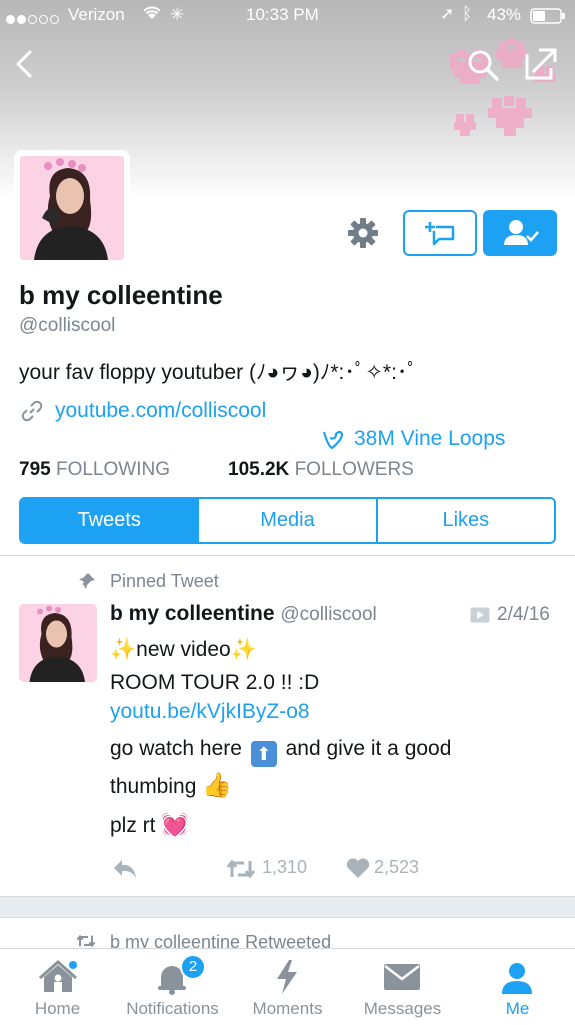 The image size is (575, 1025). Describe the element at coordinates (193, 967) in the screenshot. I see `notifications-badge: 2` at that location.